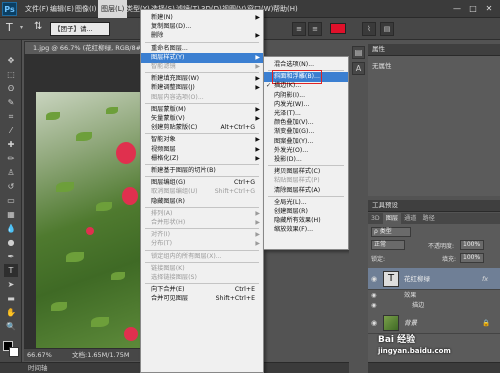 The height and width of the screenshot is (373, 500). What do you see at coordinates (434, 323) in the screenshot?
I see `layer-row-background: ◉ 背景 🔒` at bounding box center [434, 323].